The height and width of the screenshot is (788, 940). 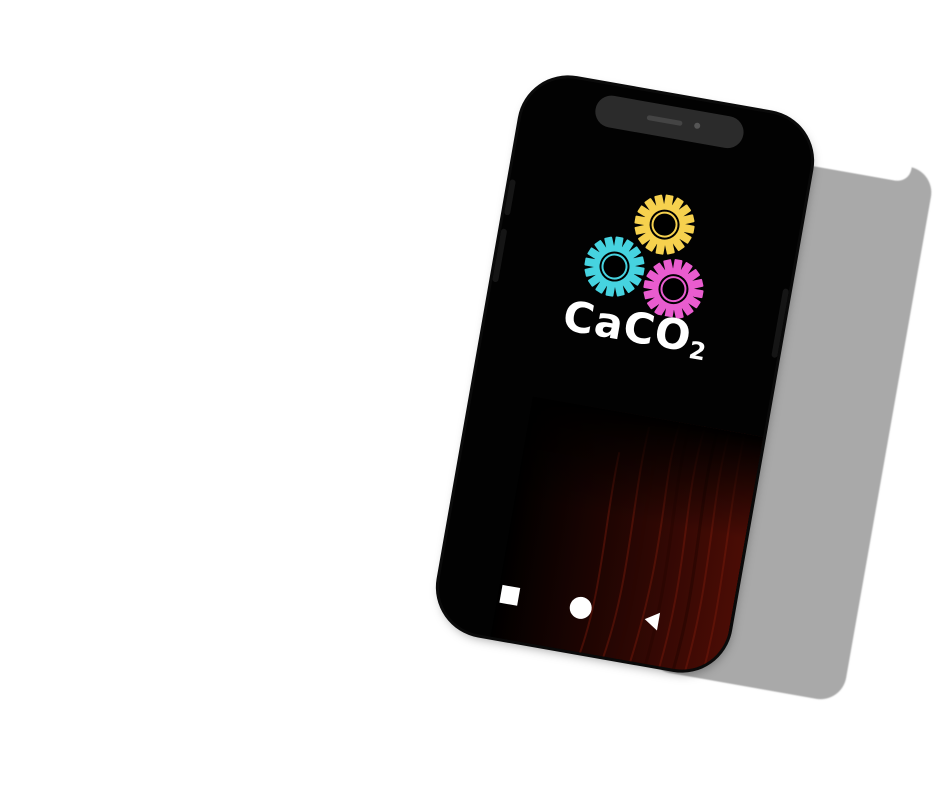 I want to click on home-button, so click(x=581, y=608).